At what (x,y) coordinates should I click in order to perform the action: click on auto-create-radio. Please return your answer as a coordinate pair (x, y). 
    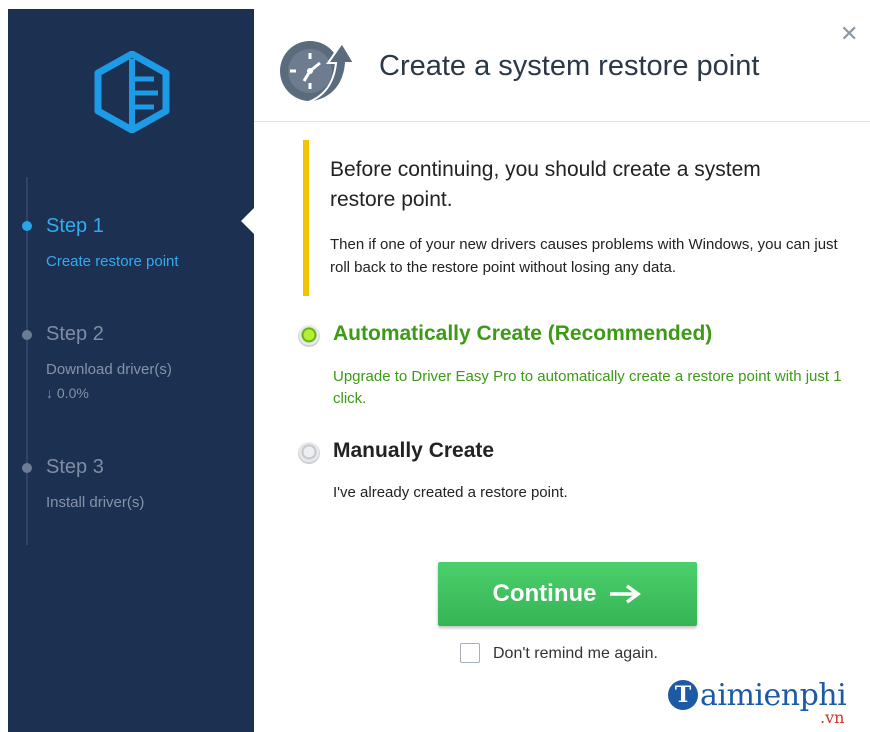
    Looking at the image, I should click on (309, 336).